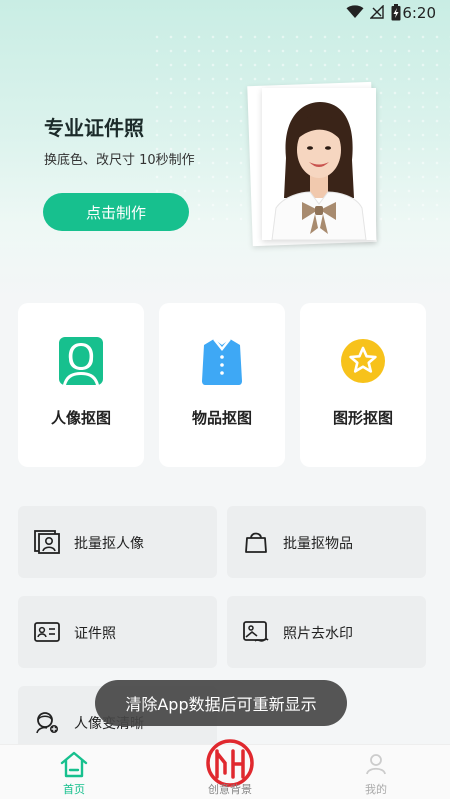 Image resolution: width=450 pixels, height=799 pixels. What do you see at coordinates (94, 128) in the screenshot?
I see `hero-title: 专业证件照` at bounding box center [94, 128].